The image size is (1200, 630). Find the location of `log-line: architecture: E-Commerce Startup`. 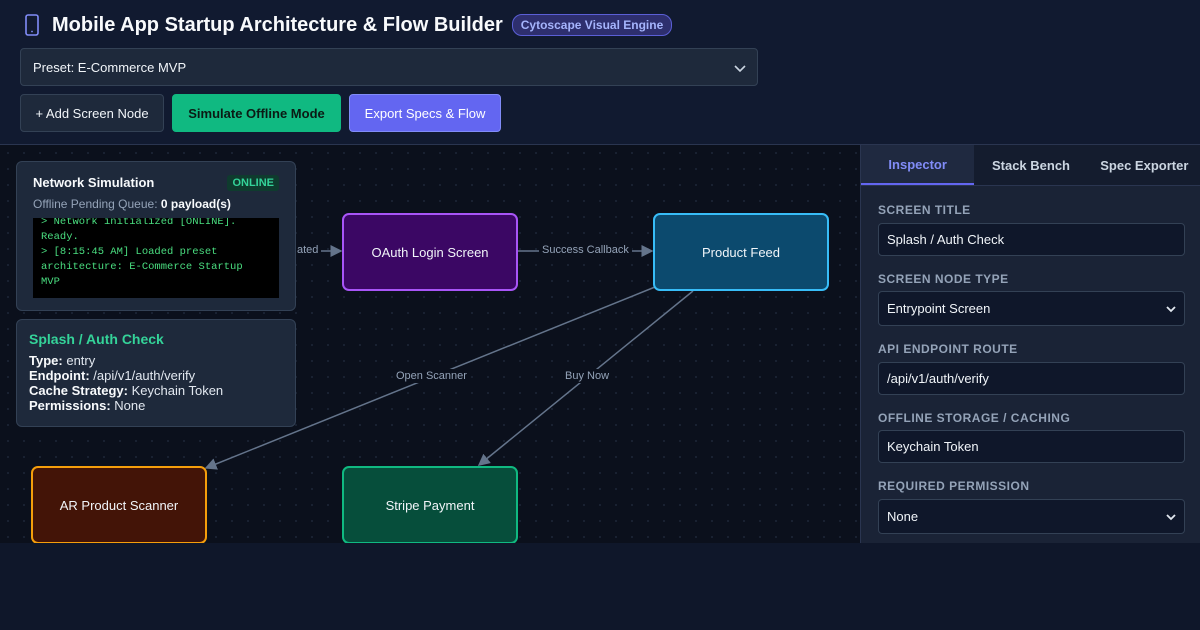

log-line: architecture: E-Commerce Startup is located at coordinates (142, 267).